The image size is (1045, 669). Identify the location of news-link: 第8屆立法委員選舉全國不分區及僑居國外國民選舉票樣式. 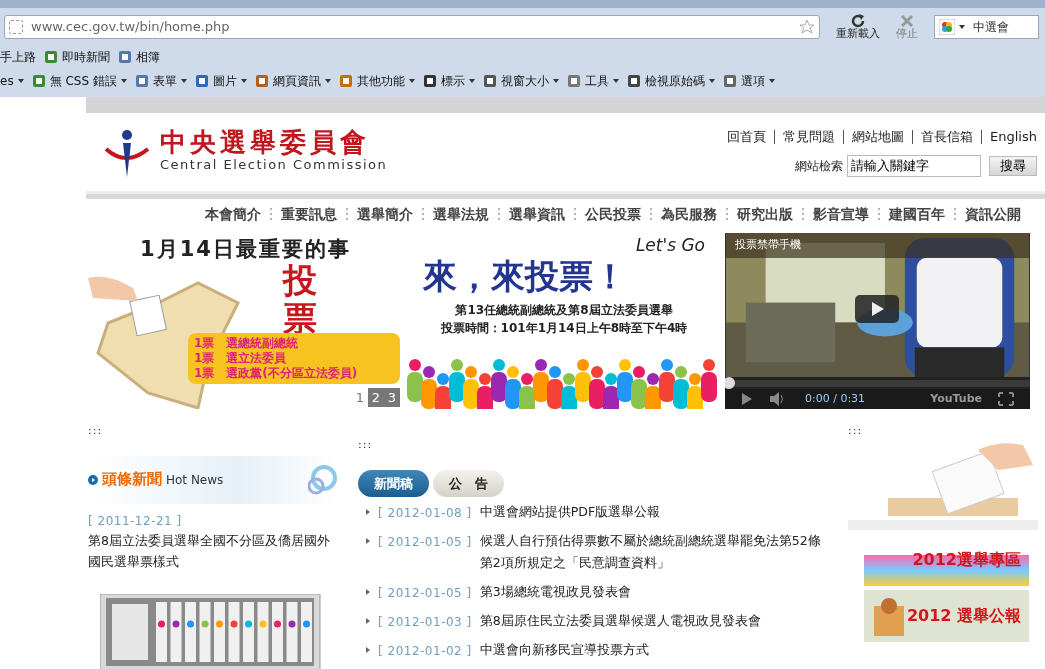
(213, 550).